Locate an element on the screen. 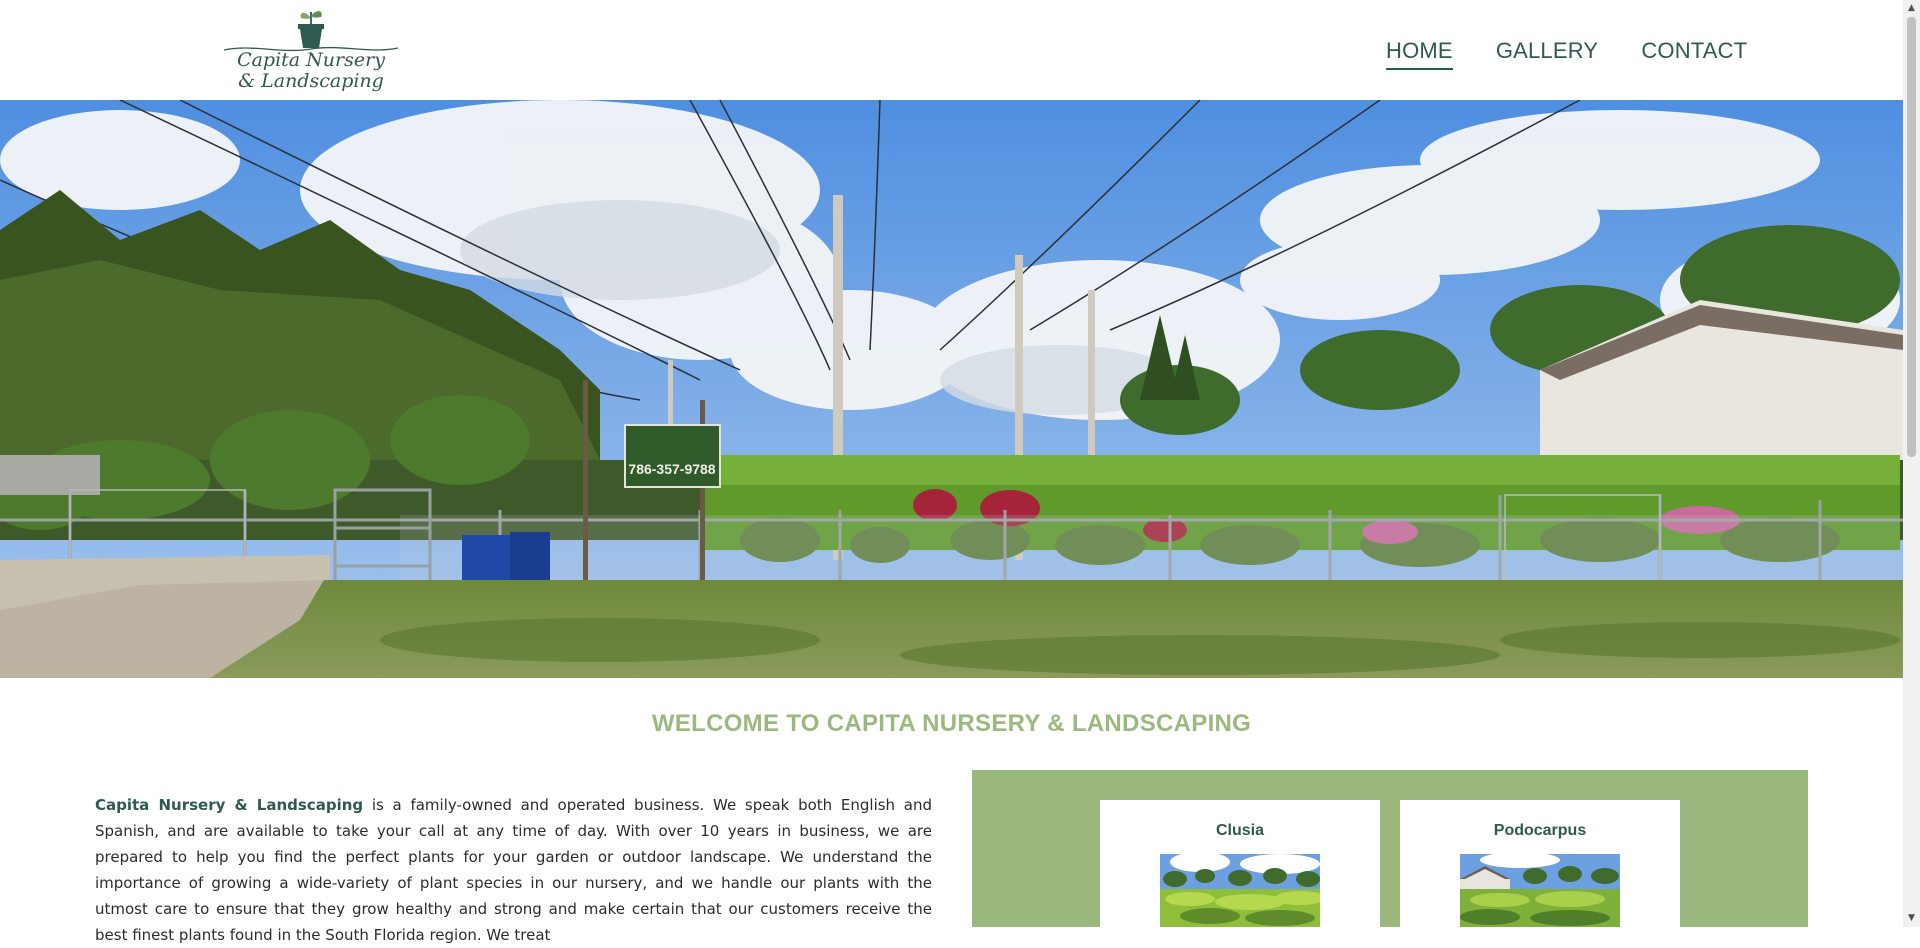 This screenshot has width=1920, height=948. logo-line-2: & Landscaping is located at coordinates (311, 81).